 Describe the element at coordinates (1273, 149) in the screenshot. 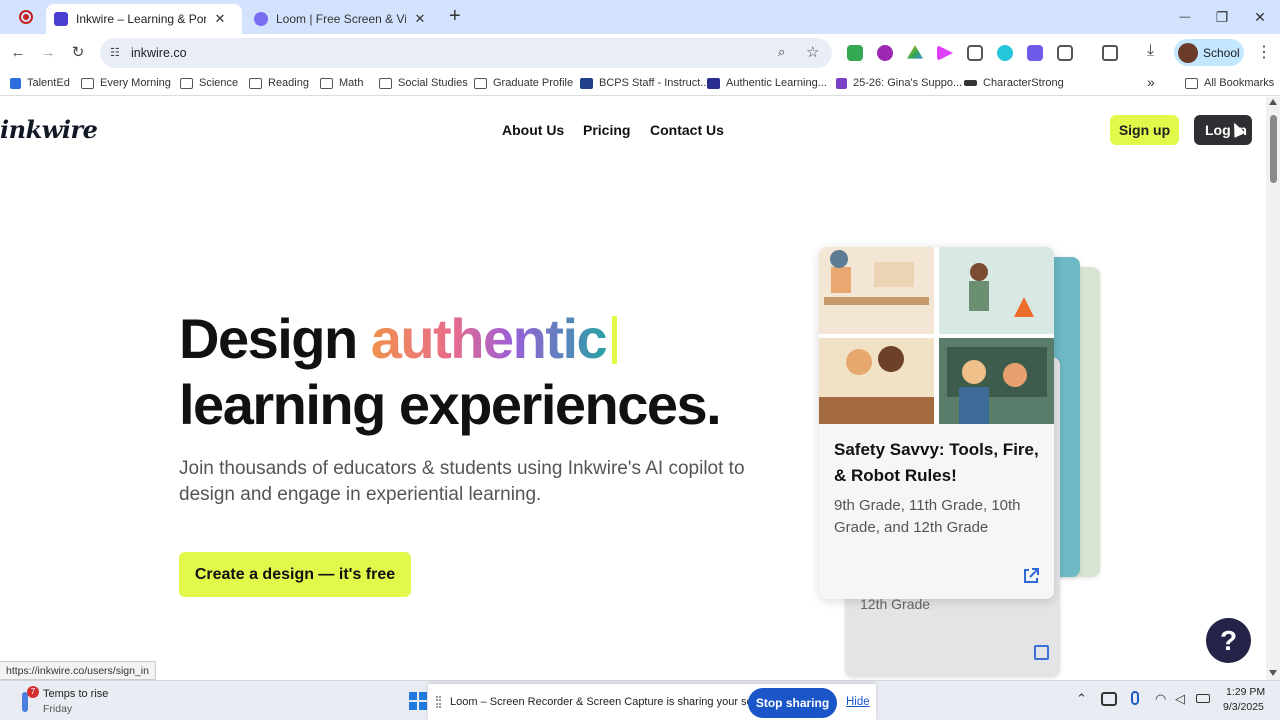

I see `scrollbar-thumb` at that location.